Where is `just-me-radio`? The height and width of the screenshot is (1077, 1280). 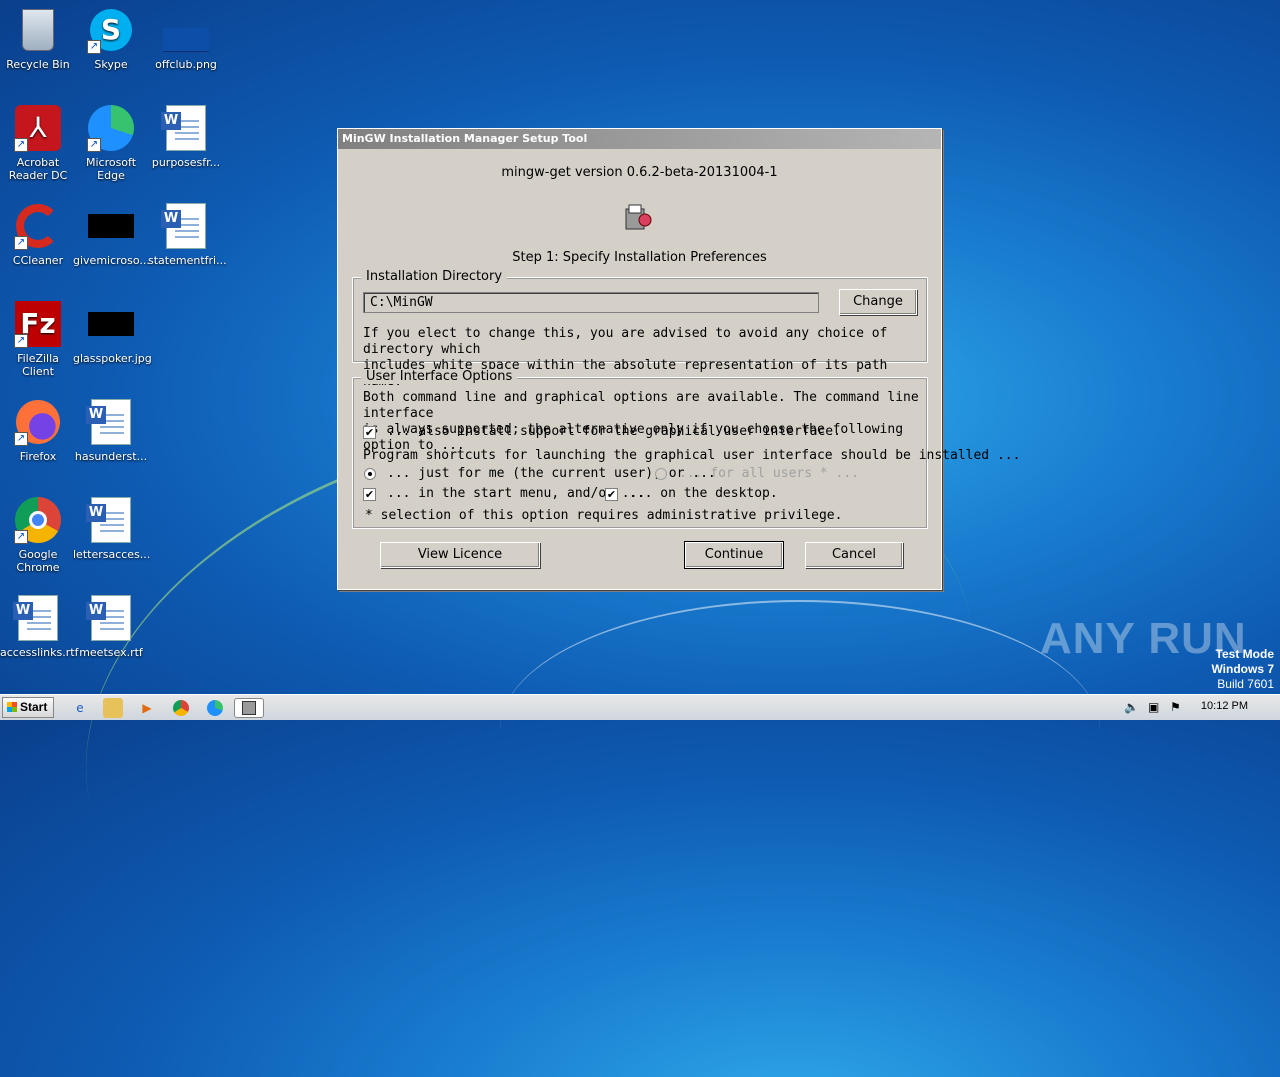 just-me-radio is located at coordinates (370, 474).